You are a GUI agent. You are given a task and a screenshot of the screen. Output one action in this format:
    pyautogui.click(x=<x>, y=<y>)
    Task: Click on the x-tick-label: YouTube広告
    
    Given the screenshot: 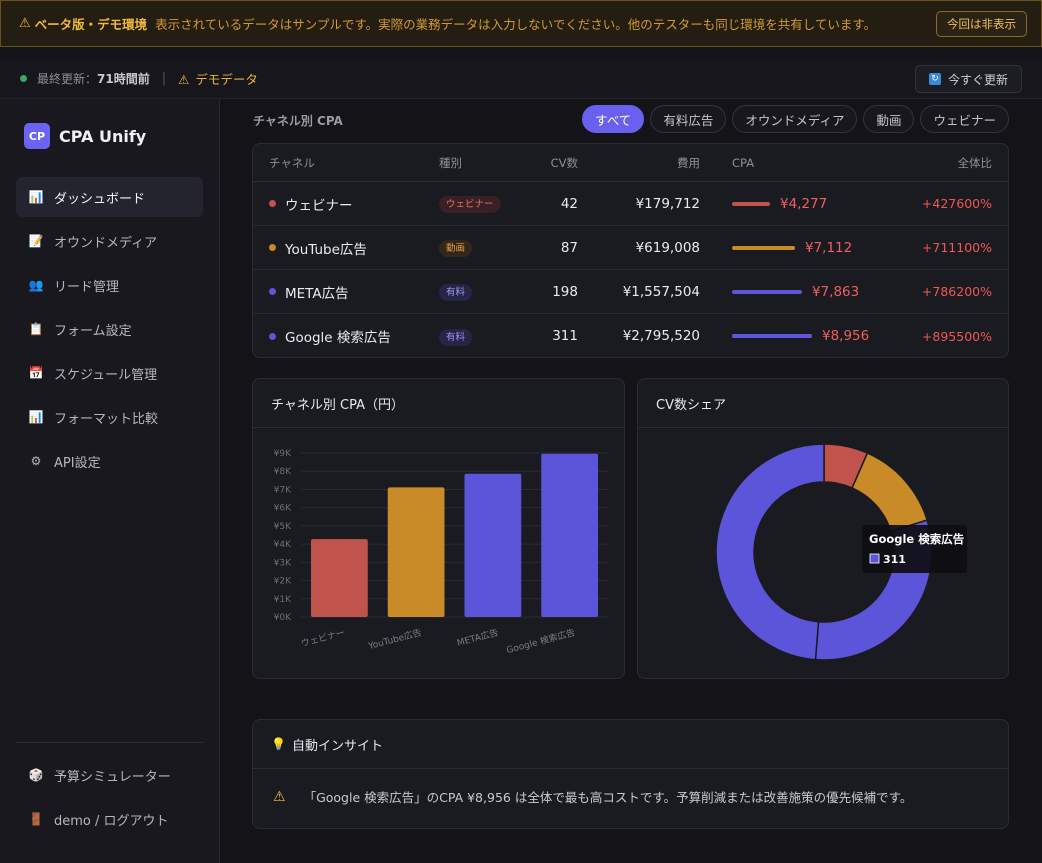 What is the action you would take?
    pyautogui.click(x=394, y=639)
    